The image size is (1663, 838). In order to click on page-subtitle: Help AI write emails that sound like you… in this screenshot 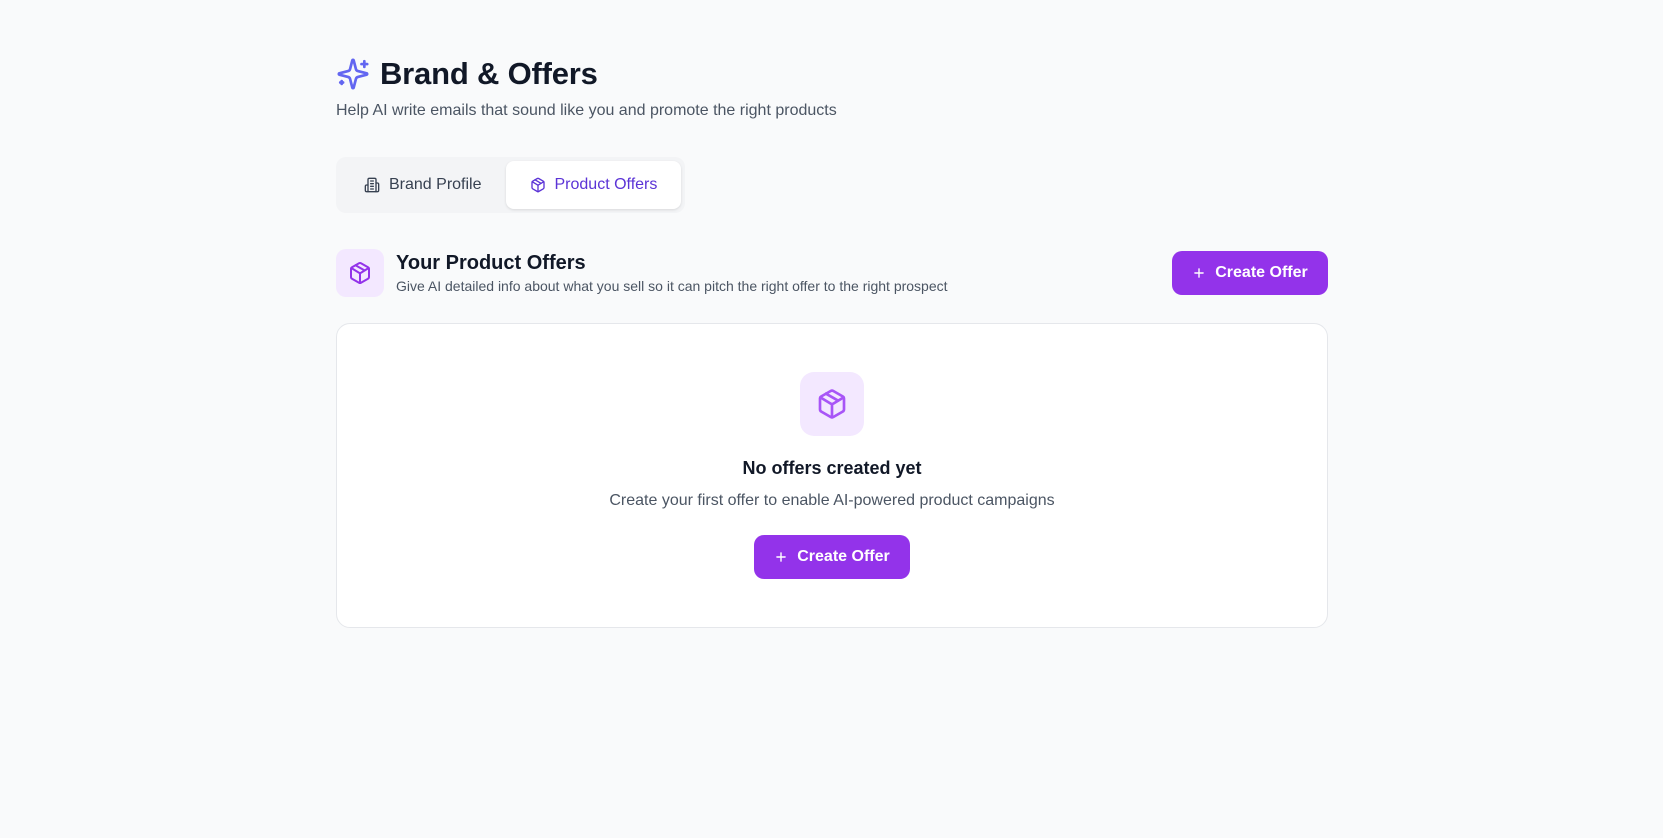, I will do `click(586, 110)`.